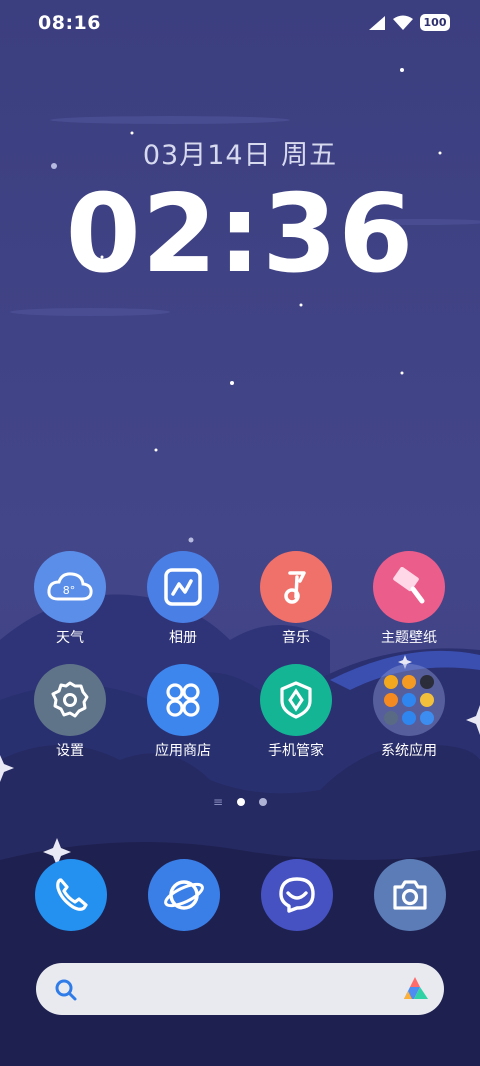 This screenshot has height=1066, width=480. What do you see at coordinates (415, 989) in the screenshot?
I see `assistant-icon` at bounding box center [415, 989].